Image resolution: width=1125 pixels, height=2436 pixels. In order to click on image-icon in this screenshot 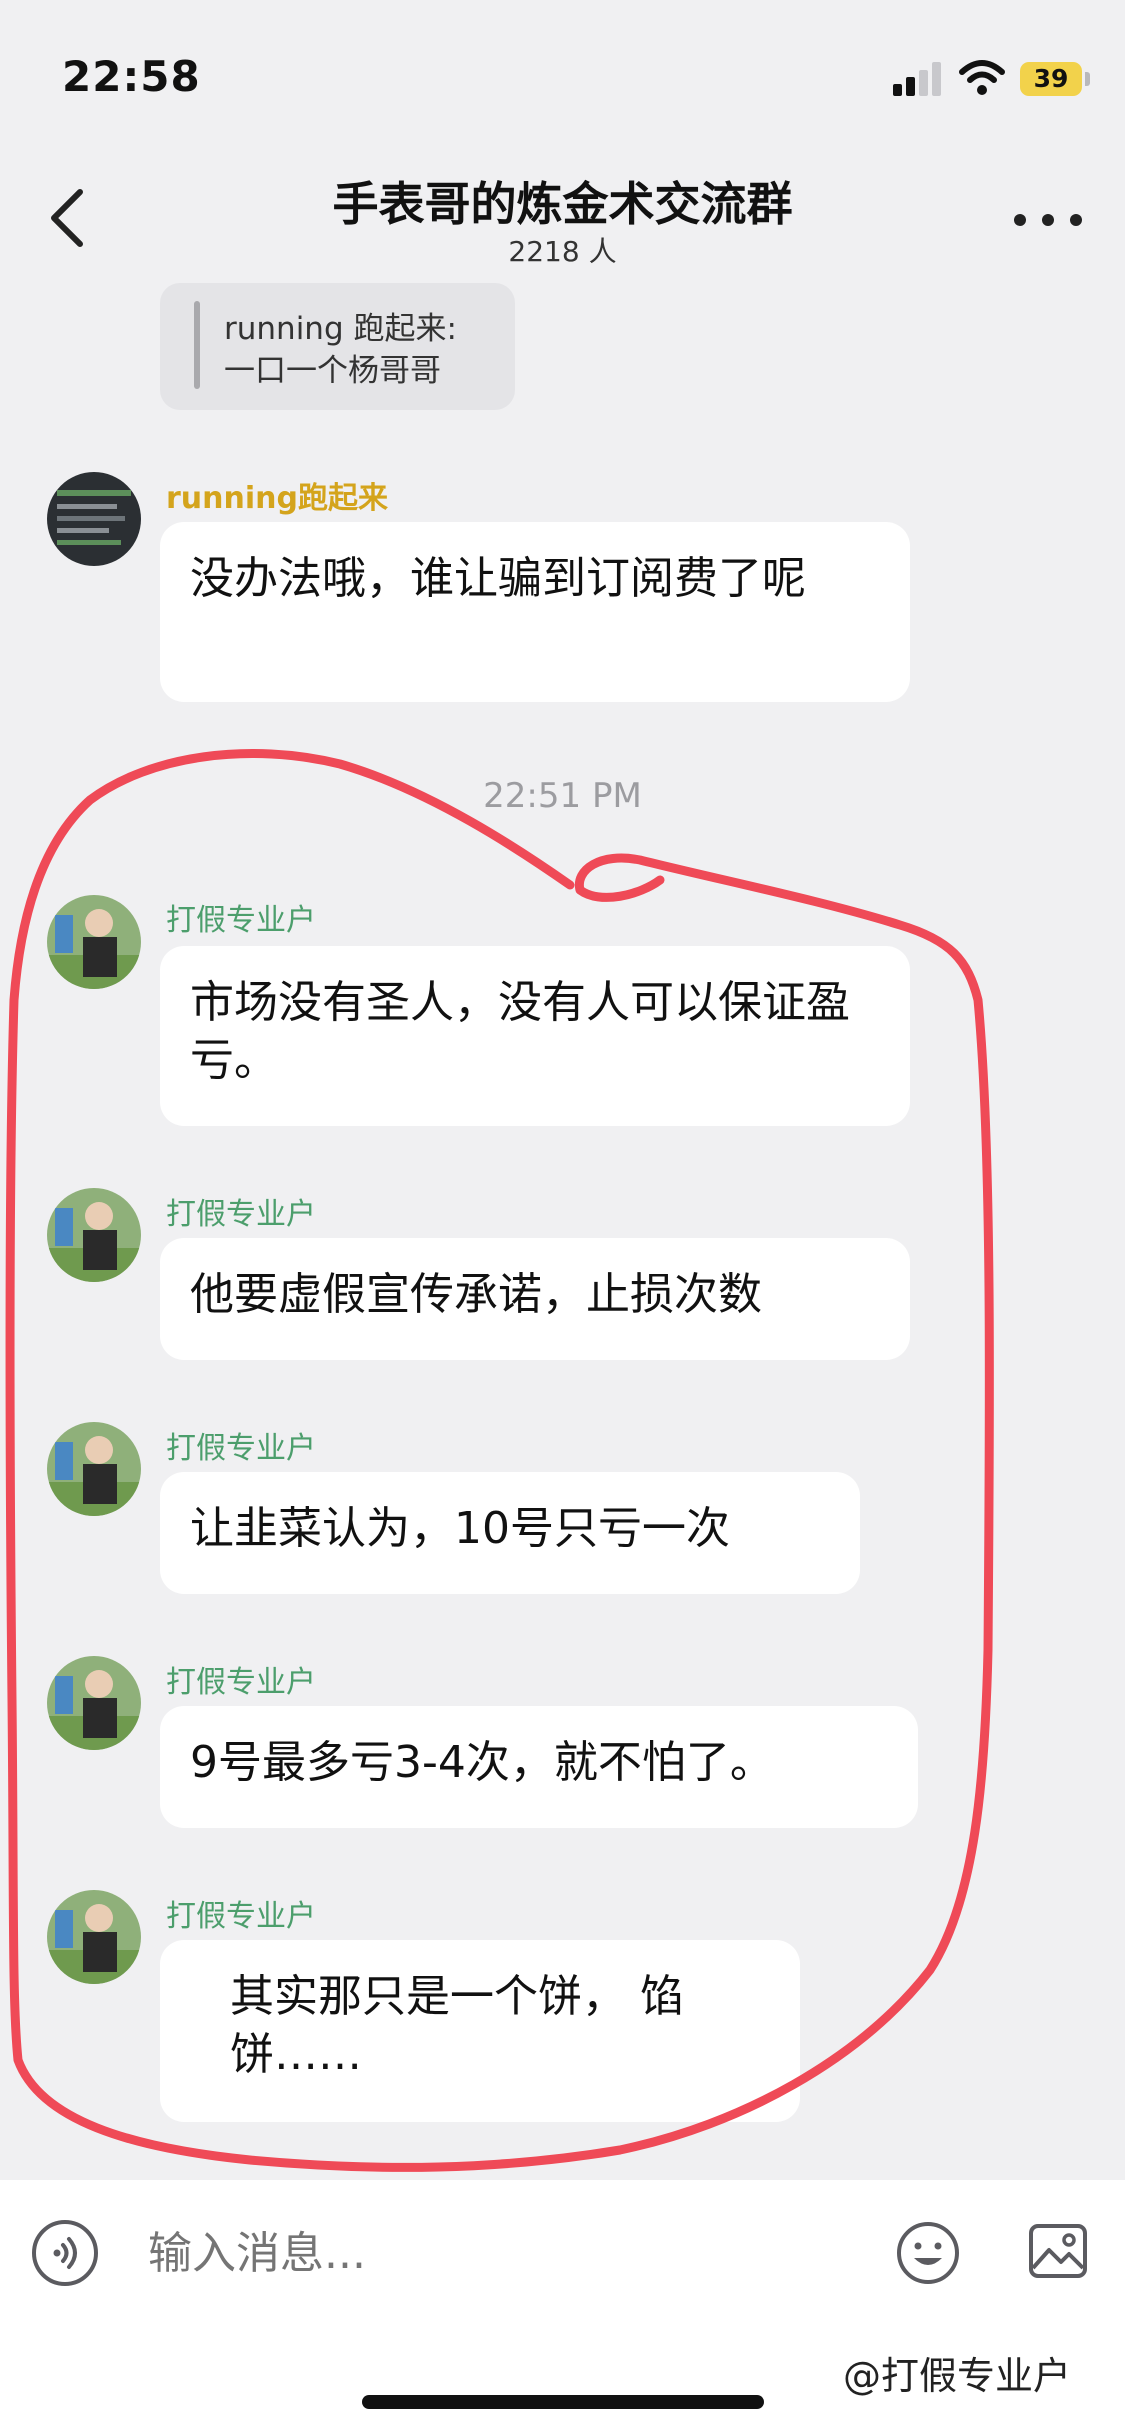, I will do `click(1058, 2251)`.